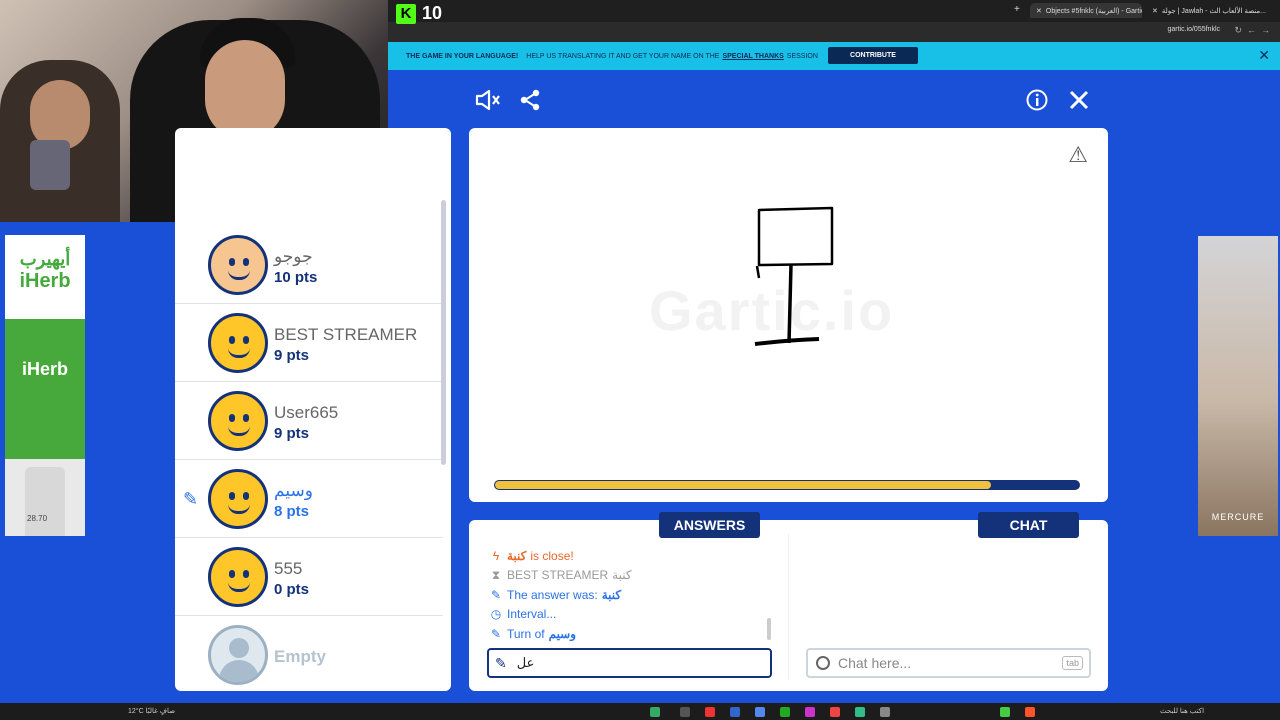  What do you see at coordinates (709, 525) in the screenshot?
I see `tab-answers: ANSWERS` at bounding box center [709, 525].